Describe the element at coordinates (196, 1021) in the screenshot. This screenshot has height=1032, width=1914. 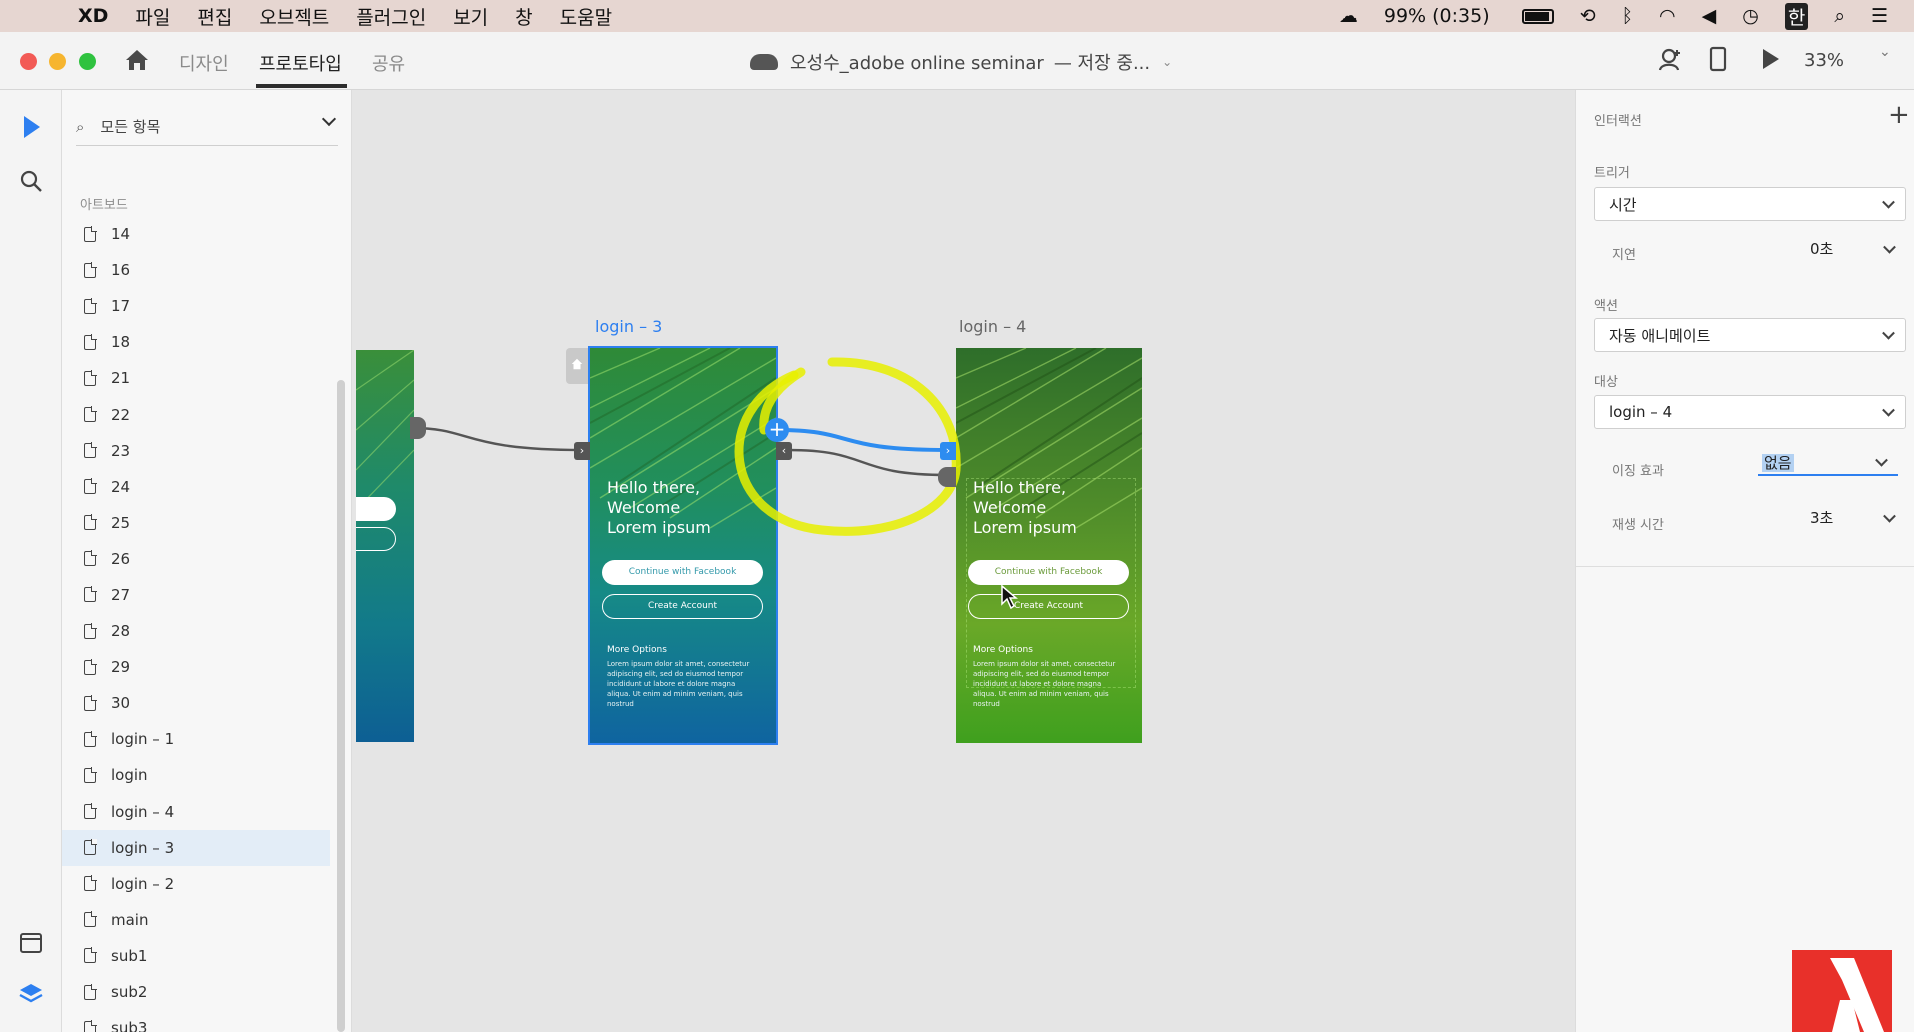
I see `layer-item: sub3` at that location.